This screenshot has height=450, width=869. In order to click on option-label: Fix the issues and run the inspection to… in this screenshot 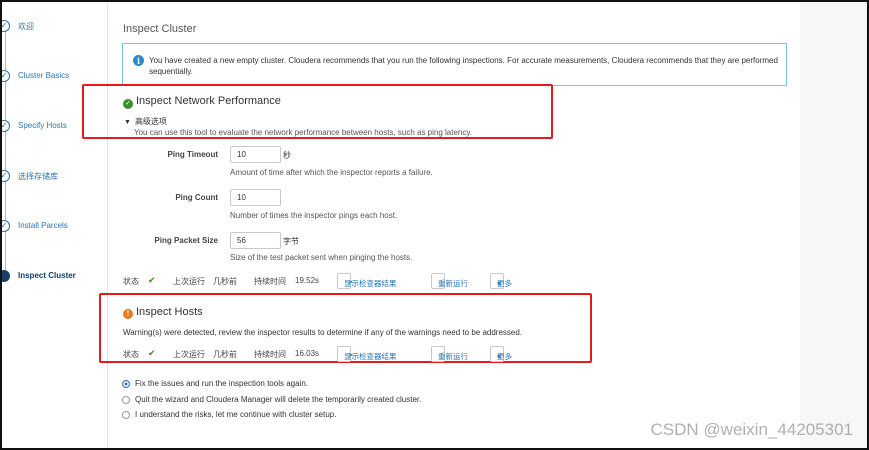, I will do `click(221, 383)`.